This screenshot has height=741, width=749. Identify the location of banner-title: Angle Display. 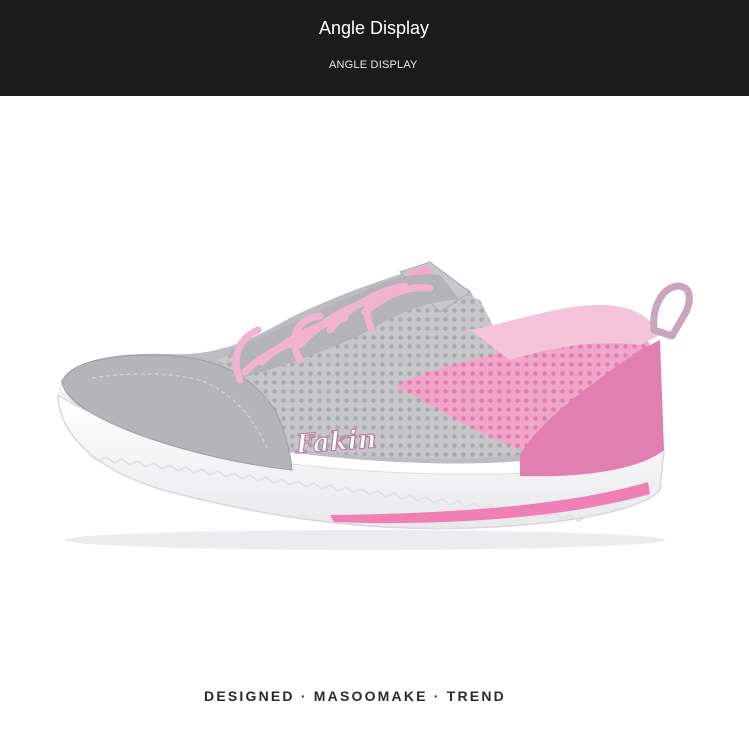
(374, 28).